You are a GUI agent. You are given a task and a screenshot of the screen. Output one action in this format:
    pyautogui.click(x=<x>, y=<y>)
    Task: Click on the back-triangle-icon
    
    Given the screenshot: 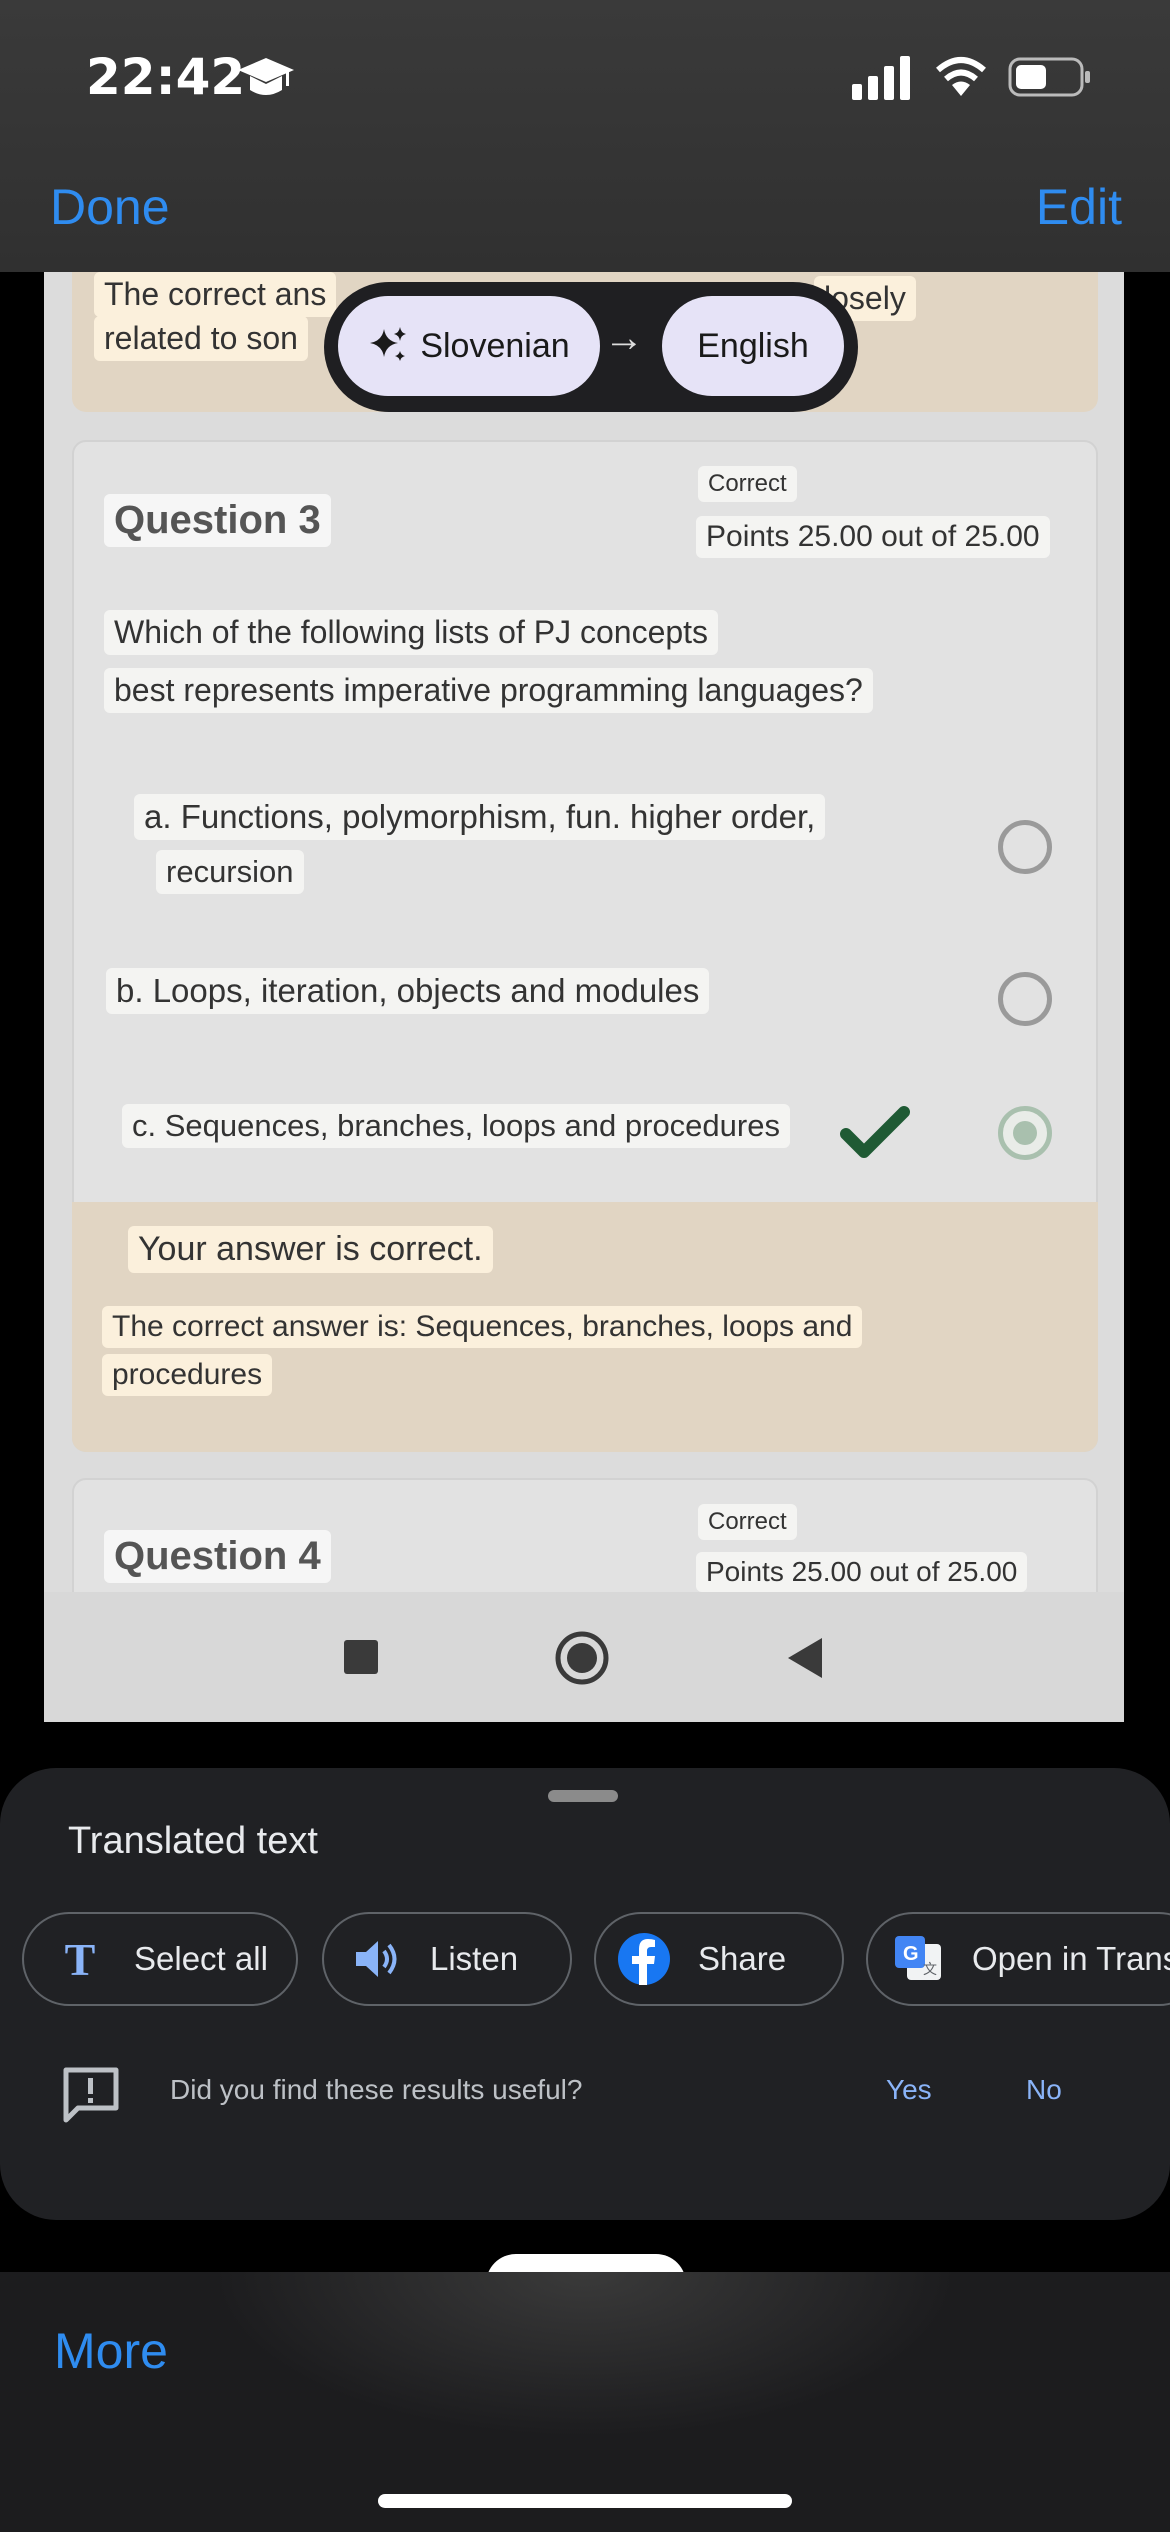 What is the action you would take?
    pyautogui.click(x=805, y=1658)
    